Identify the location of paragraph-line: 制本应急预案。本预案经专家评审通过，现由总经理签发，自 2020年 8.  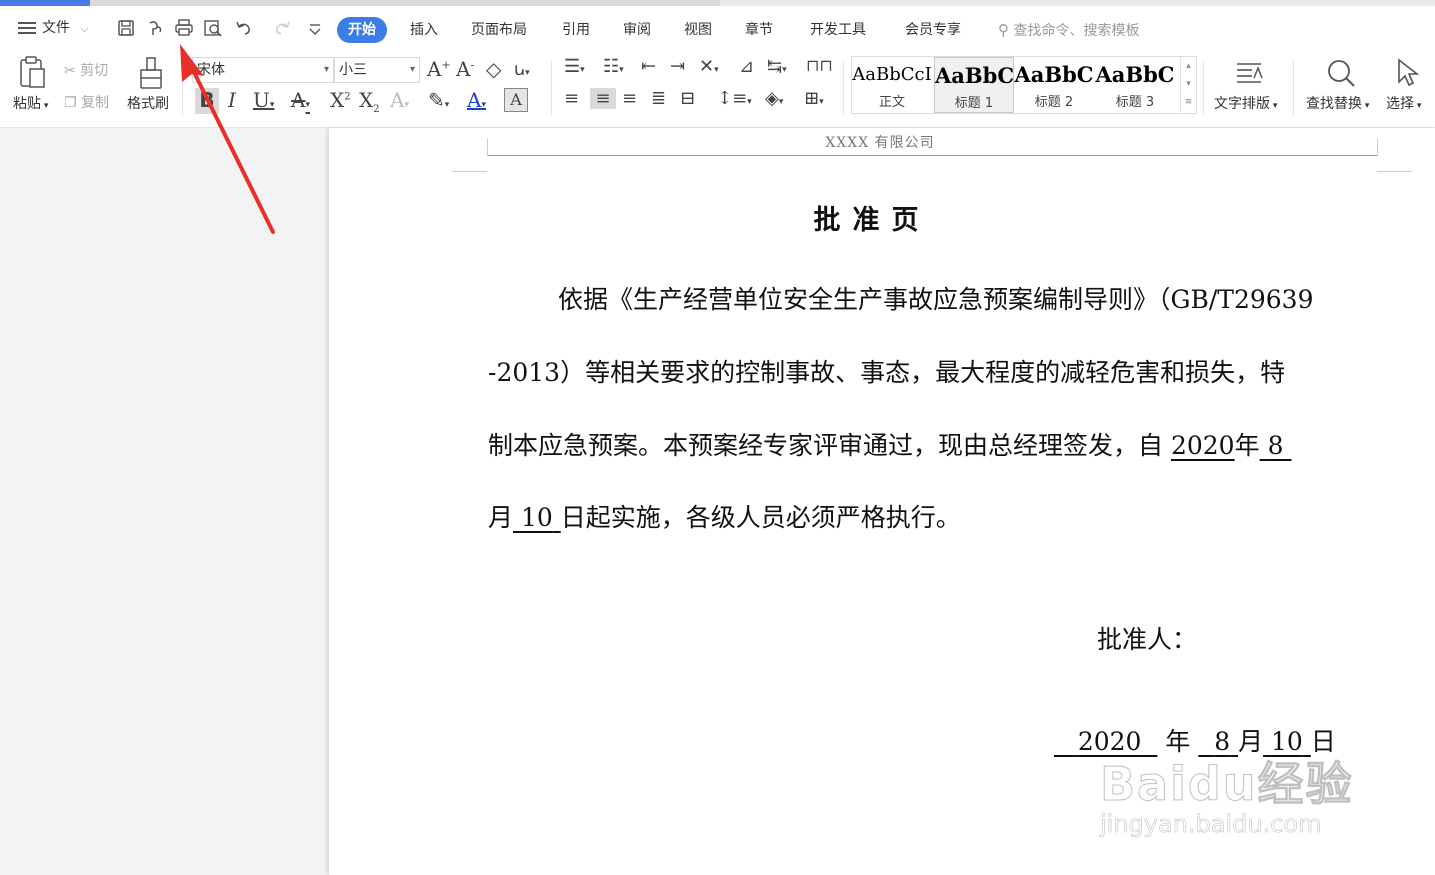
(889, 444).